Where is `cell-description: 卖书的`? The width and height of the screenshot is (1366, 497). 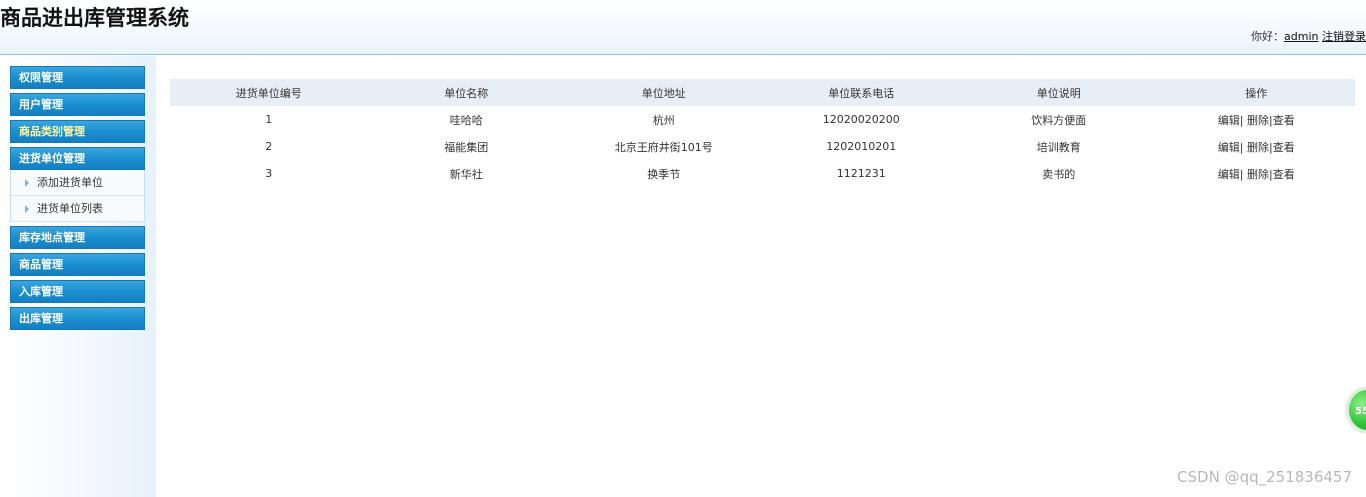
cell-description: 卖书的 is located at coordinates (1059, 174).